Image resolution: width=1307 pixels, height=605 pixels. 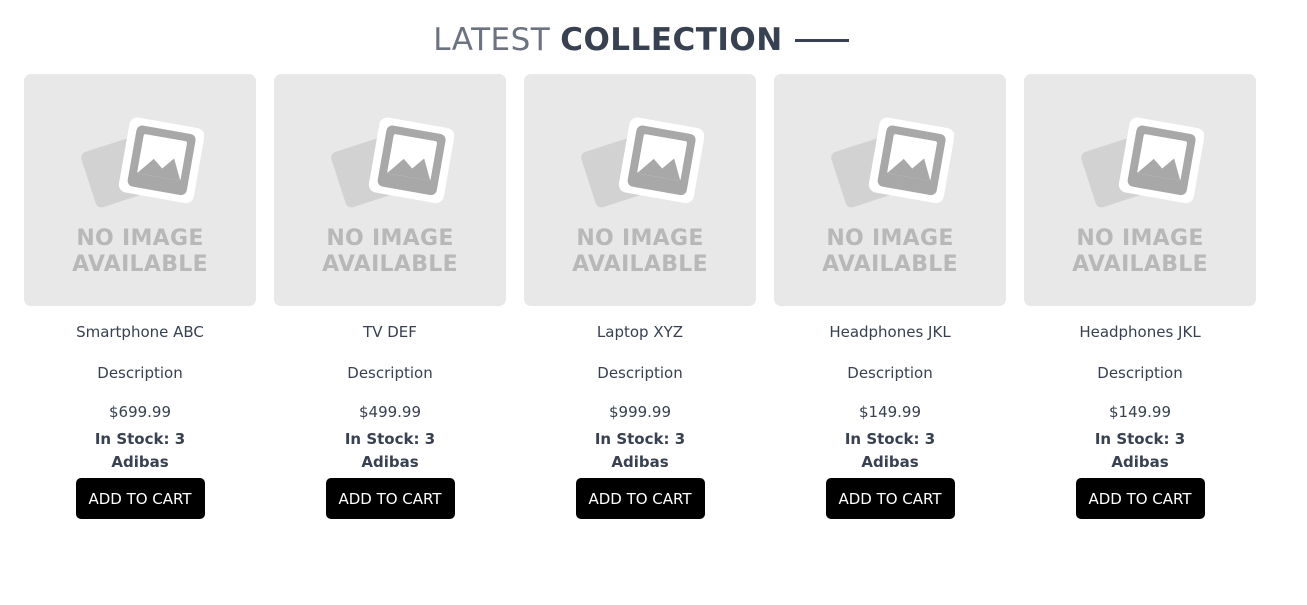 What do you see at coordinates (390, 412) in the screenshot?
I see `product-price: $499.99` at bounding box center [390, 412].